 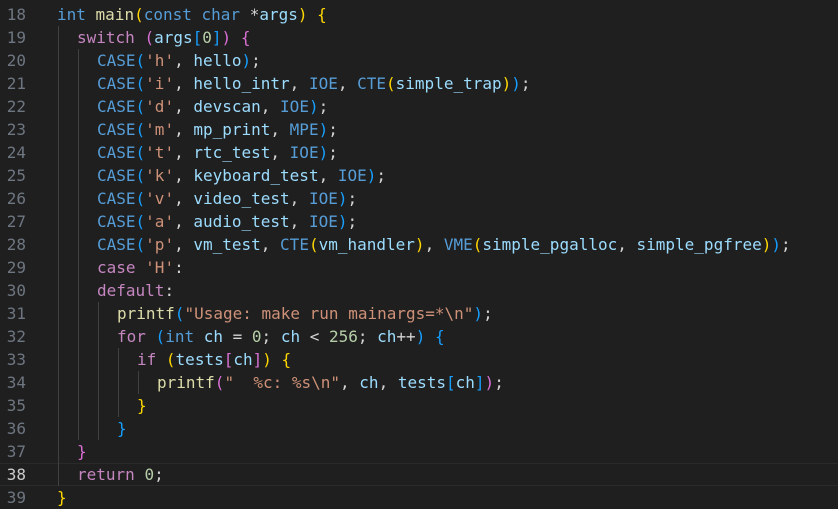 I want to click on code-text: CASE('d', devscan, IOE);, so click(x=212, y=106).